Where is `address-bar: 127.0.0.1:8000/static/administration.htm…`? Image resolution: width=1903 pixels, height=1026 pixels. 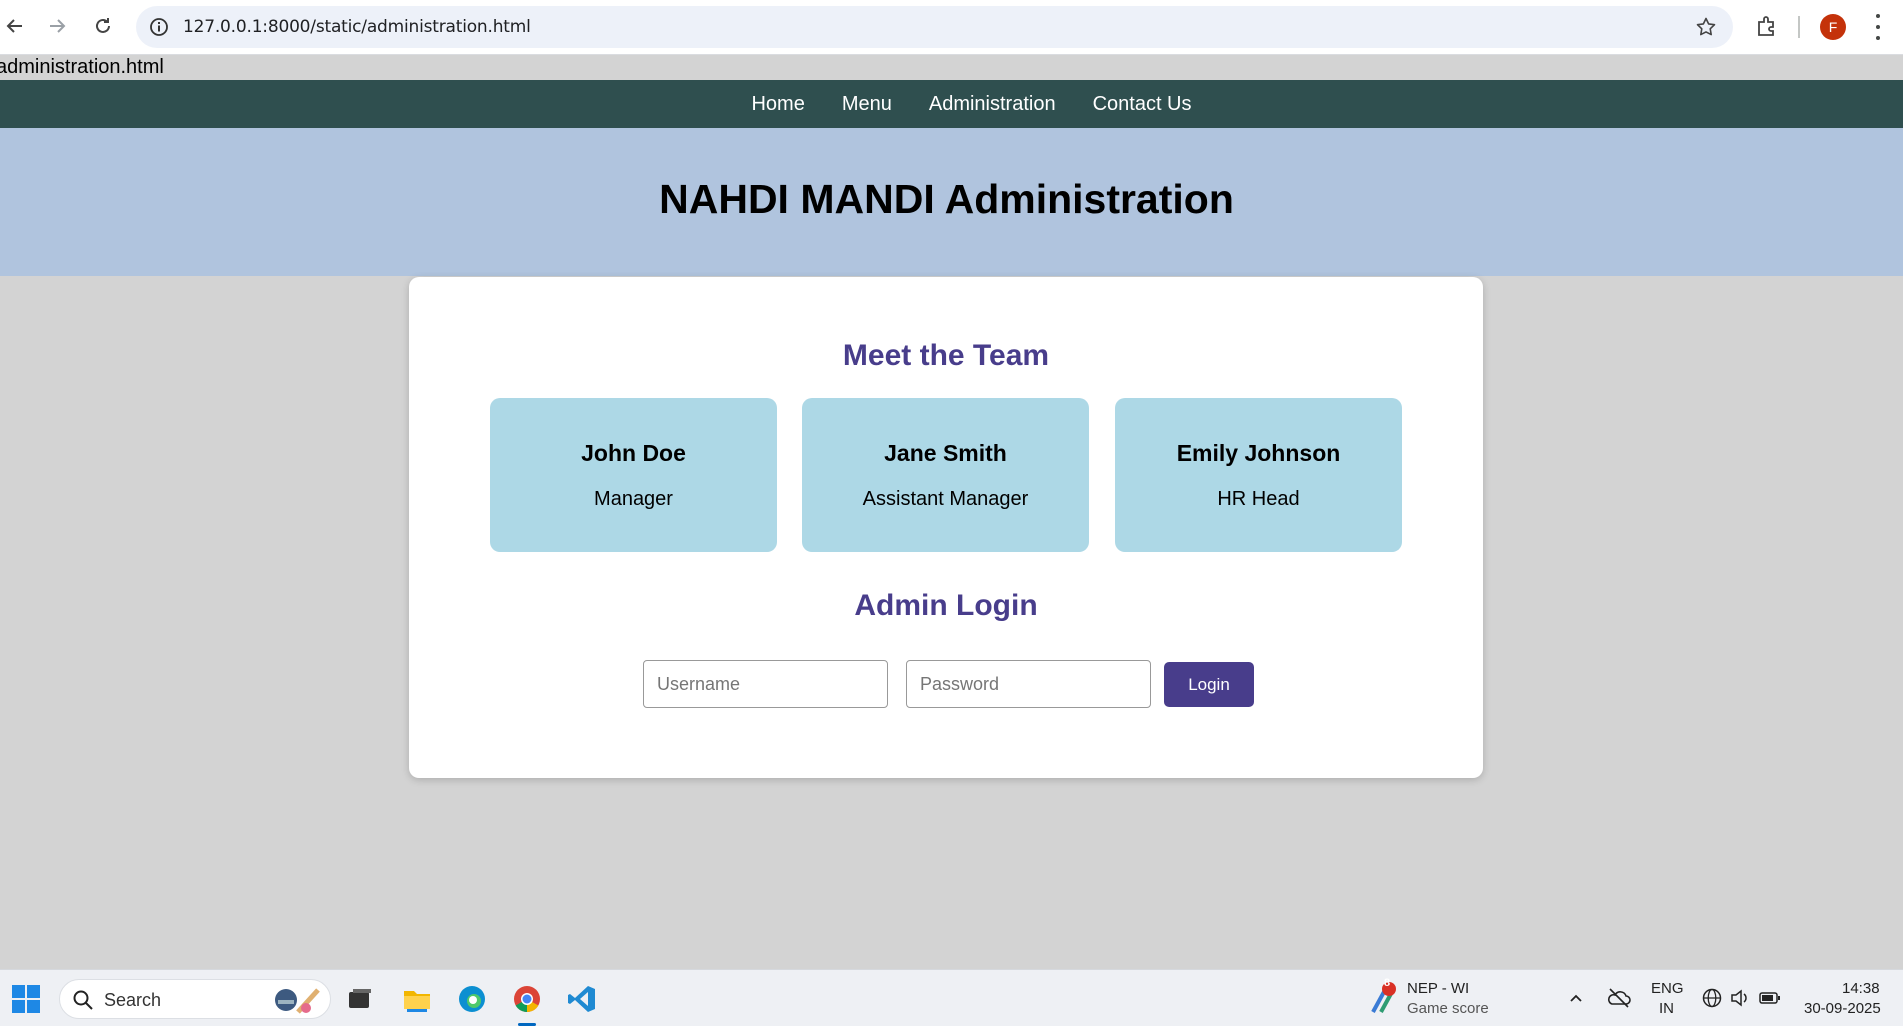
address-bar: 127.0.0.1:8000/static/administration.htm… is located at coordinates (934, 27).